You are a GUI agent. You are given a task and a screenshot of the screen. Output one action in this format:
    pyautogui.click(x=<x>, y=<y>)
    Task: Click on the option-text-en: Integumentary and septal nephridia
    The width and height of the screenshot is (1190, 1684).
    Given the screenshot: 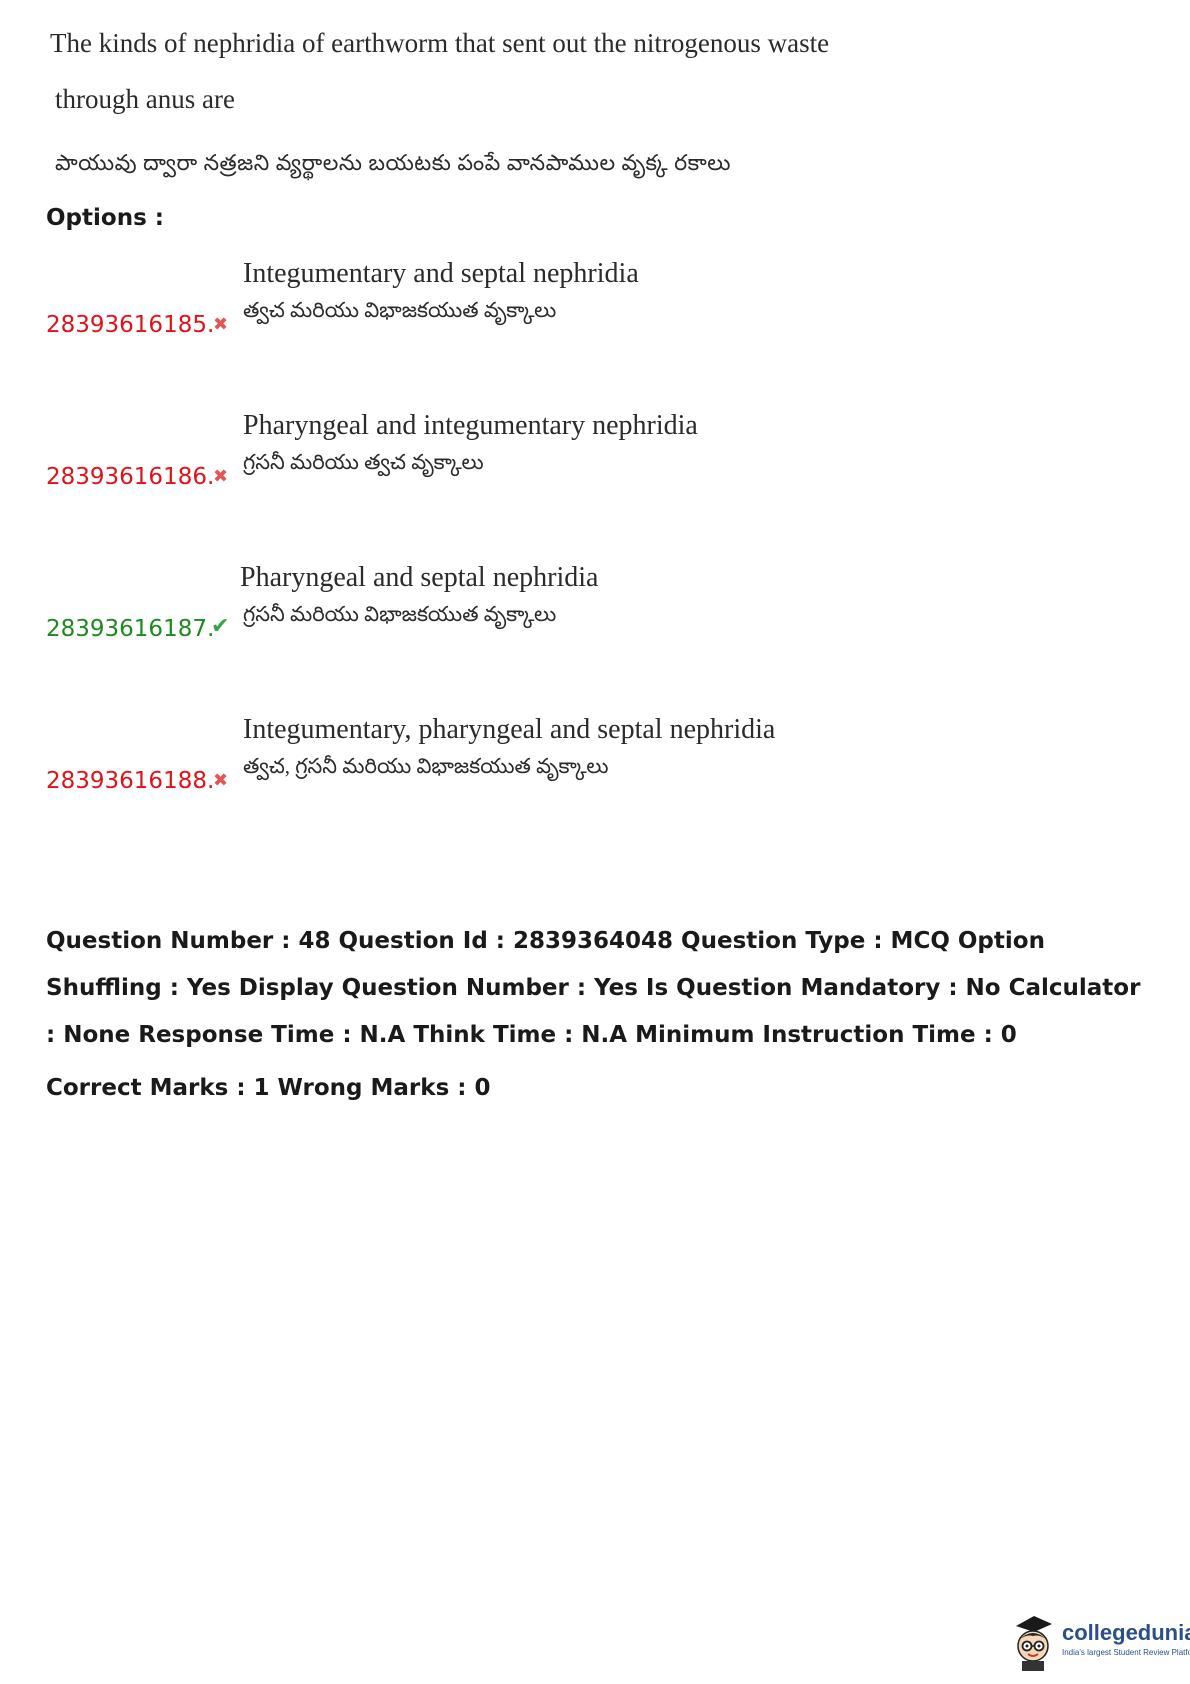 What is the action you would take?
    pyautogui.click(x=441, y=273)
    